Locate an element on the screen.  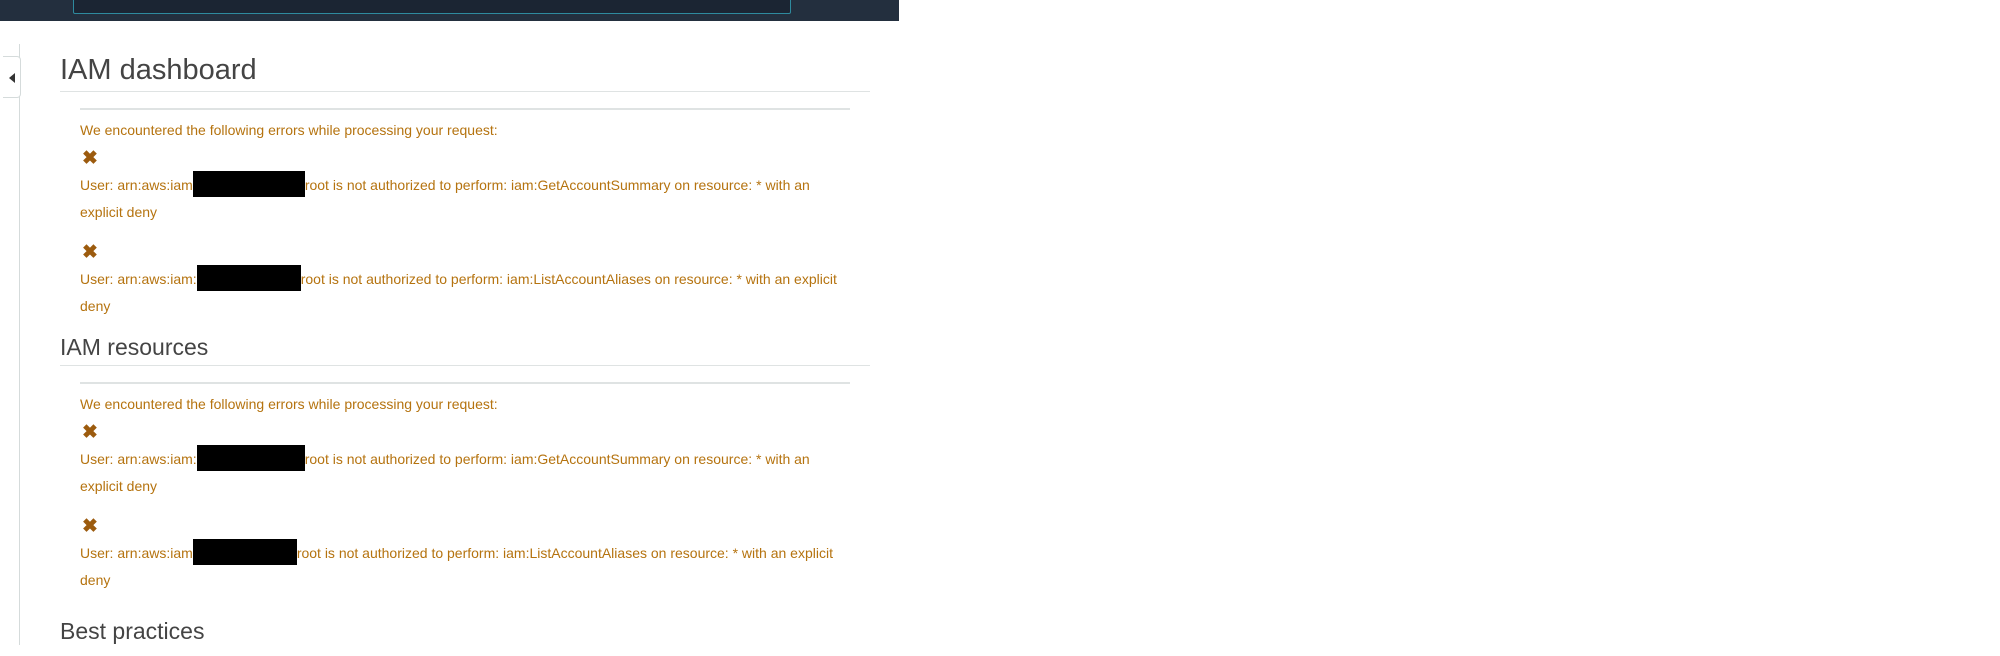
search-input is located at coordinates (432, 7).